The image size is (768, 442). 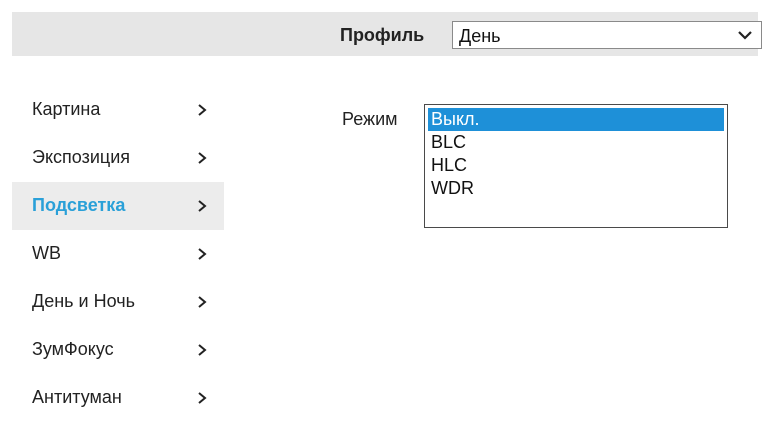 What do you see at coordinates (77, 397) in the screenshot?
I see `sidebar-item-label: Антитуман` at bounding box center [77, 397].